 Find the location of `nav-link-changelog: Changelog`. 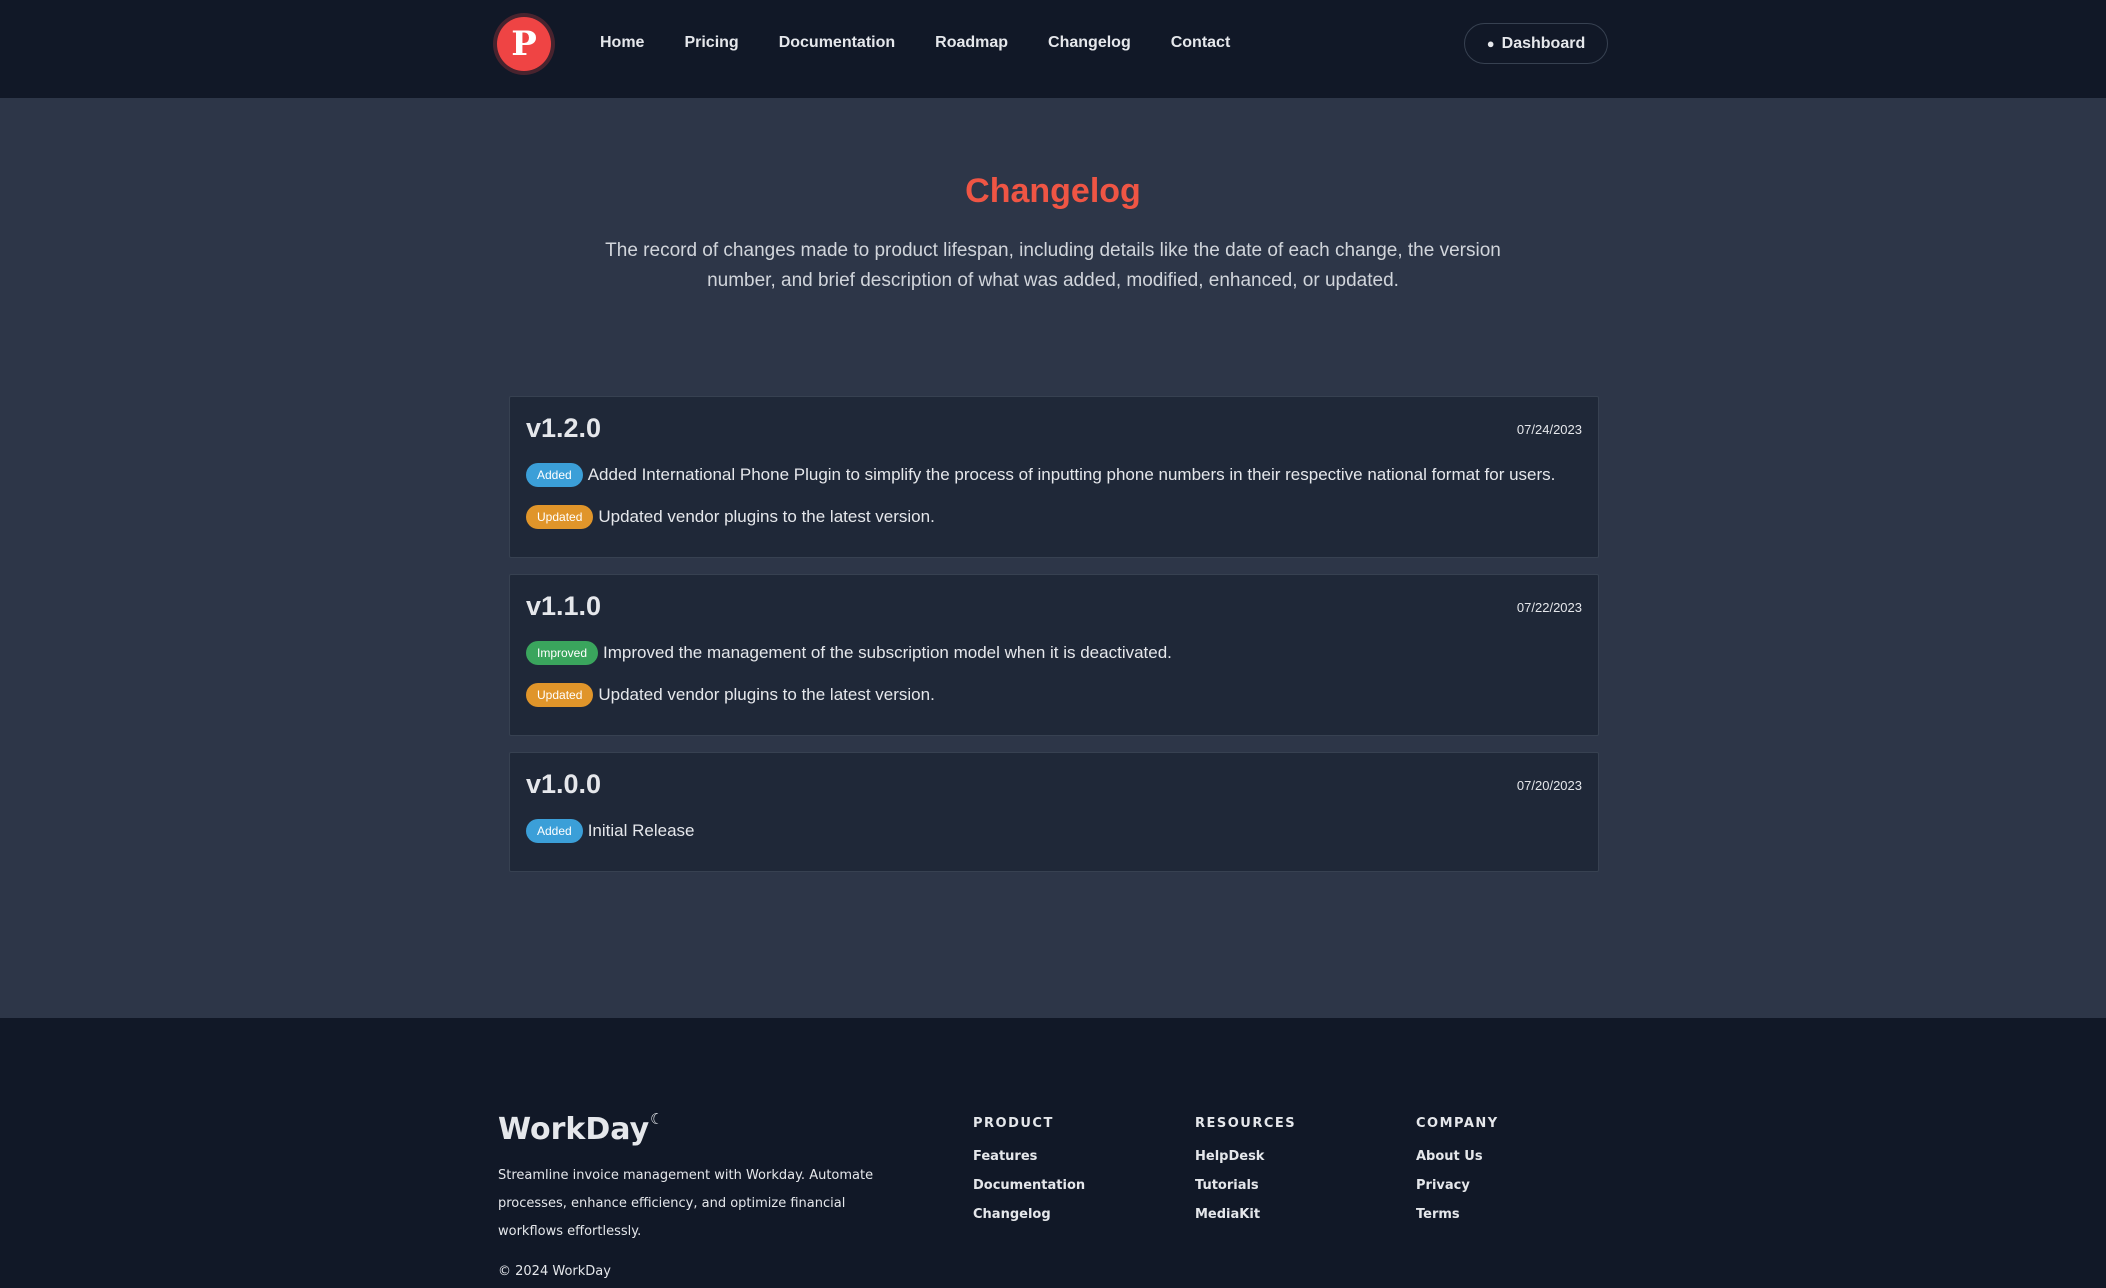

nav-link-changelog: Changelog is located at coordinates (1089, 43).